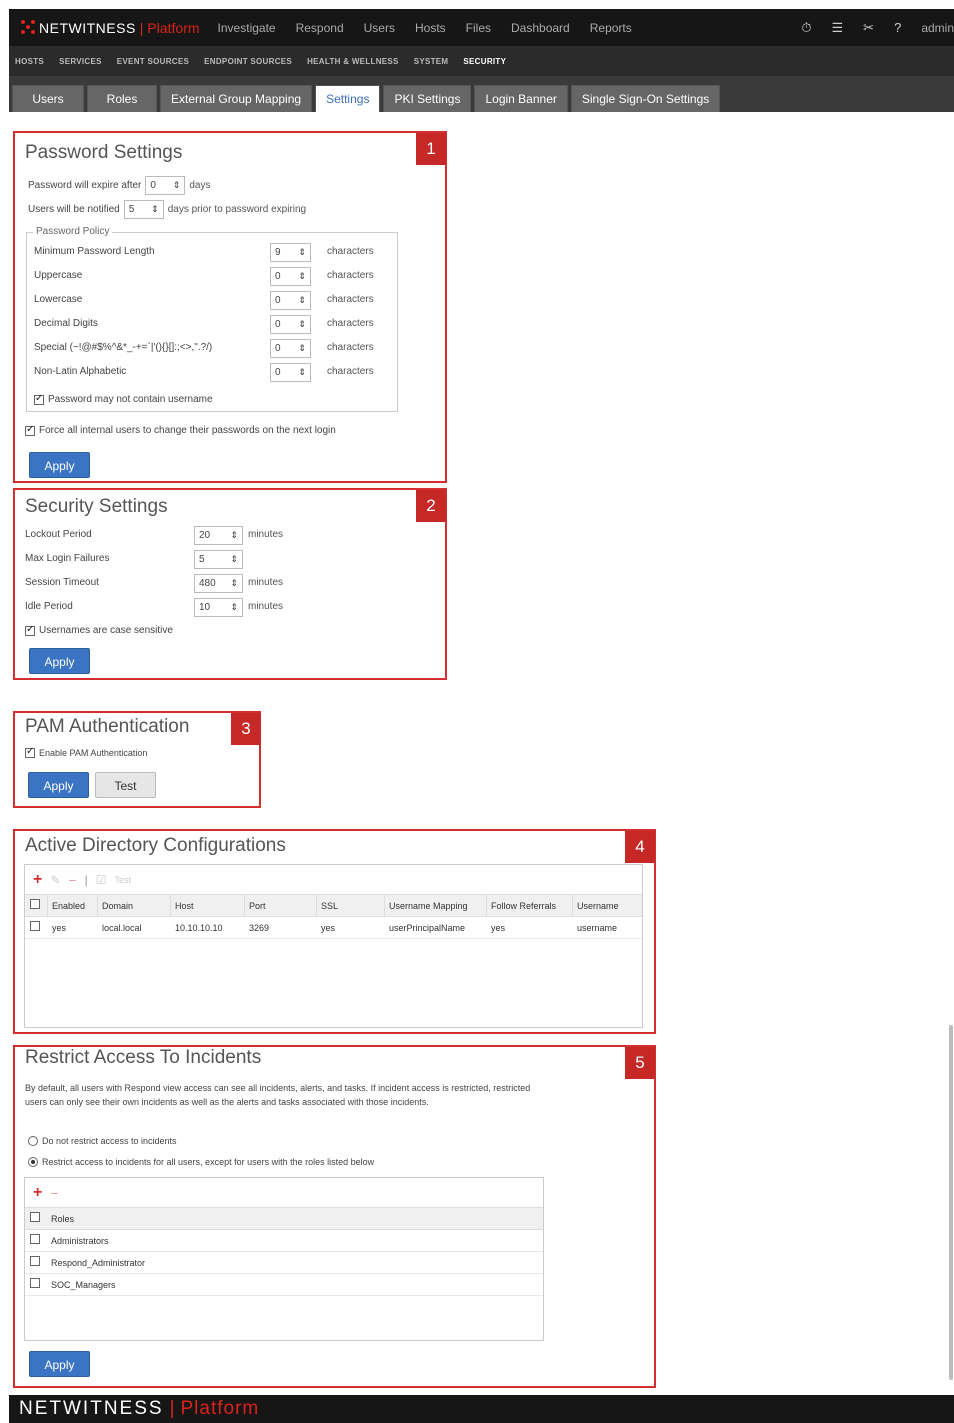 Image resolution: width=954 pixels, height=1423 pixels. I want to click on notify-days-stepper: 5 ⇕, so click(143, 209).